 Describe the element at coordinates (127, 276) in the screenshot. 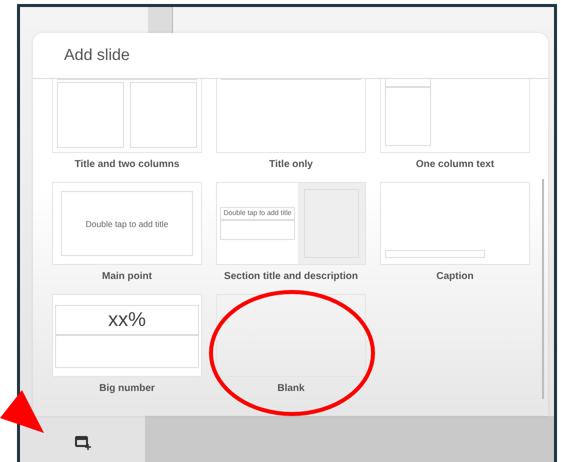

I see `layout-label: Main point` at that location.